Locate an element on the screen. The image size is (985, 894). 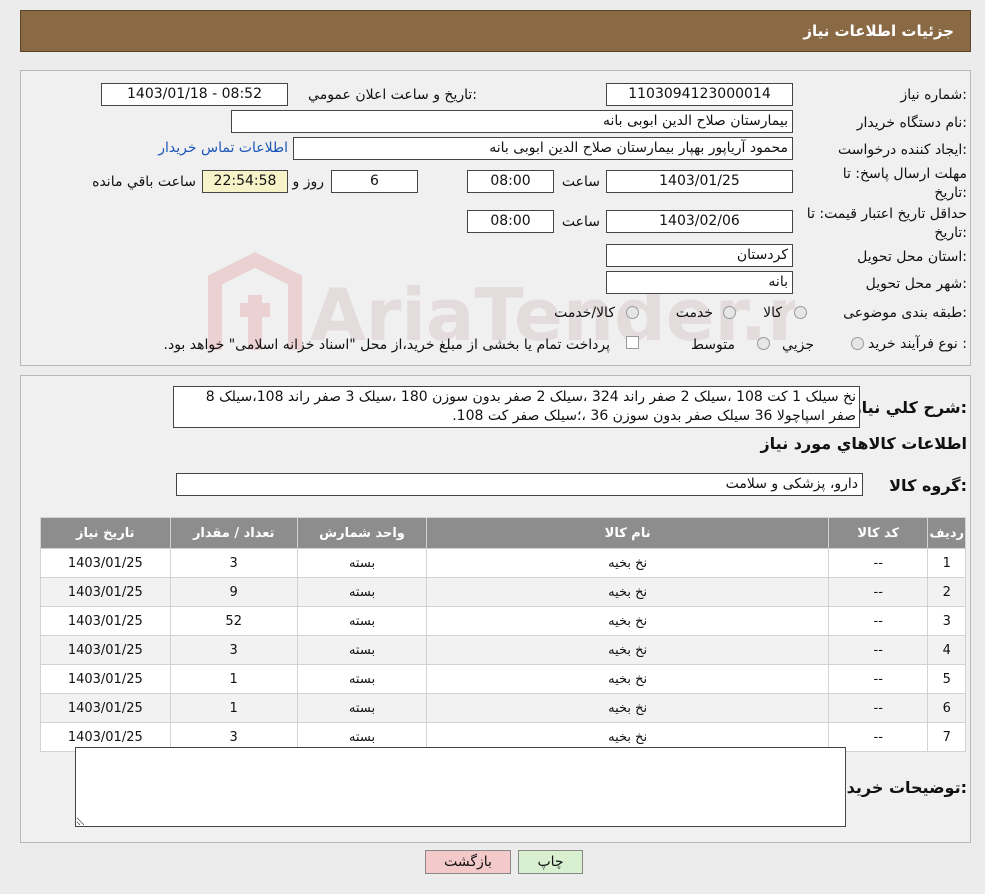
validity-time-field: 08:00 is located at coordinates (510, 221).